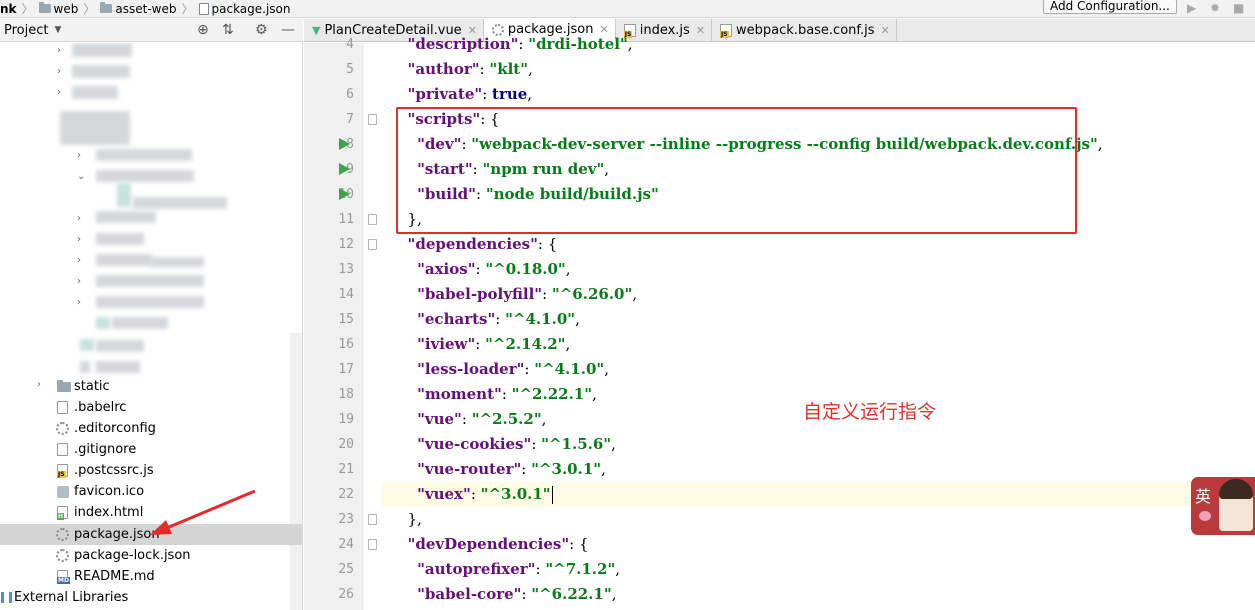 The width and height of the screenshot is (1255, 610). What do you see at coordinates (346, 244) in the screenshot?
I see `line-number: 12` at bounding box center [346, 244].